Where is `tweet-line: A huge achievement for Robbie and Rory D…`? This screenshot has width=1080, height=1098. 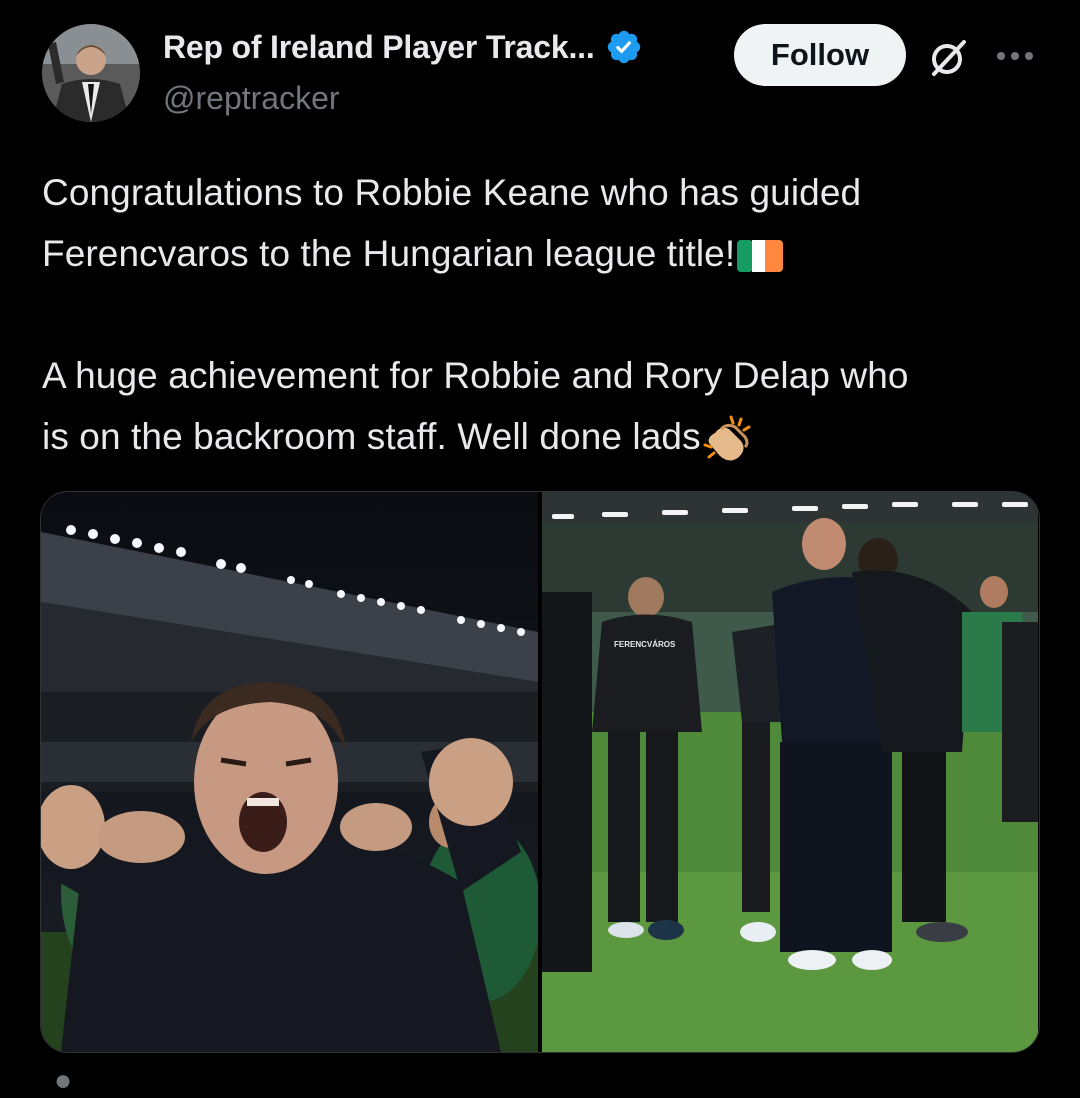
tweet-line: A huge achievement for Robbie and Rory D… is located at coordinates (547, 375).